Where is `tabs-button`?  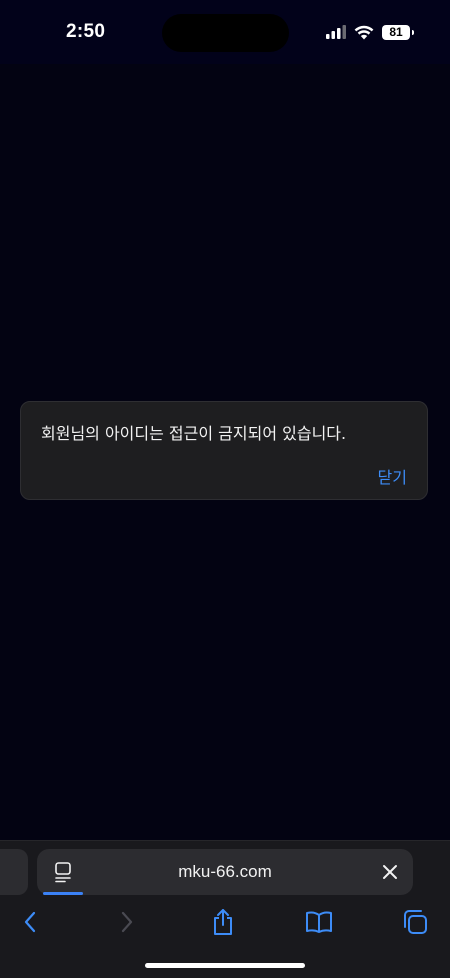 tabs-button is located at coordinates (415, 922).